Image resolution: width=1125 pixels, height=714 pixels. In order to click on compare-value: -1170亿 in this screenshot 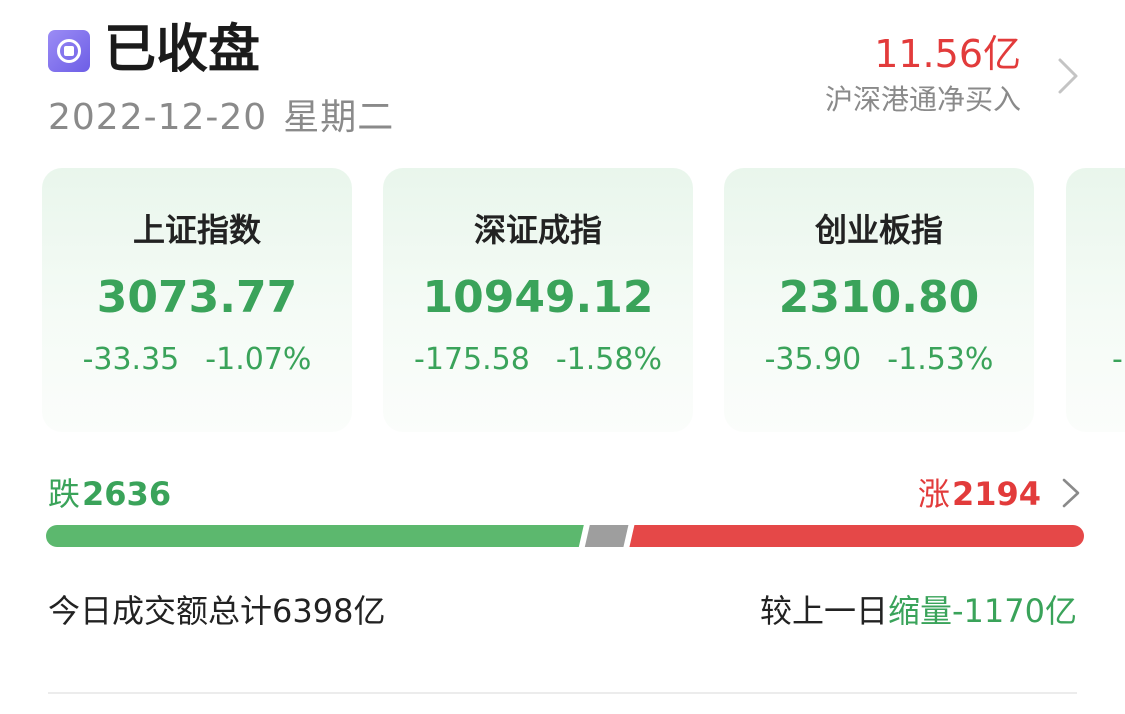, I will do `click(1014, 611)`.